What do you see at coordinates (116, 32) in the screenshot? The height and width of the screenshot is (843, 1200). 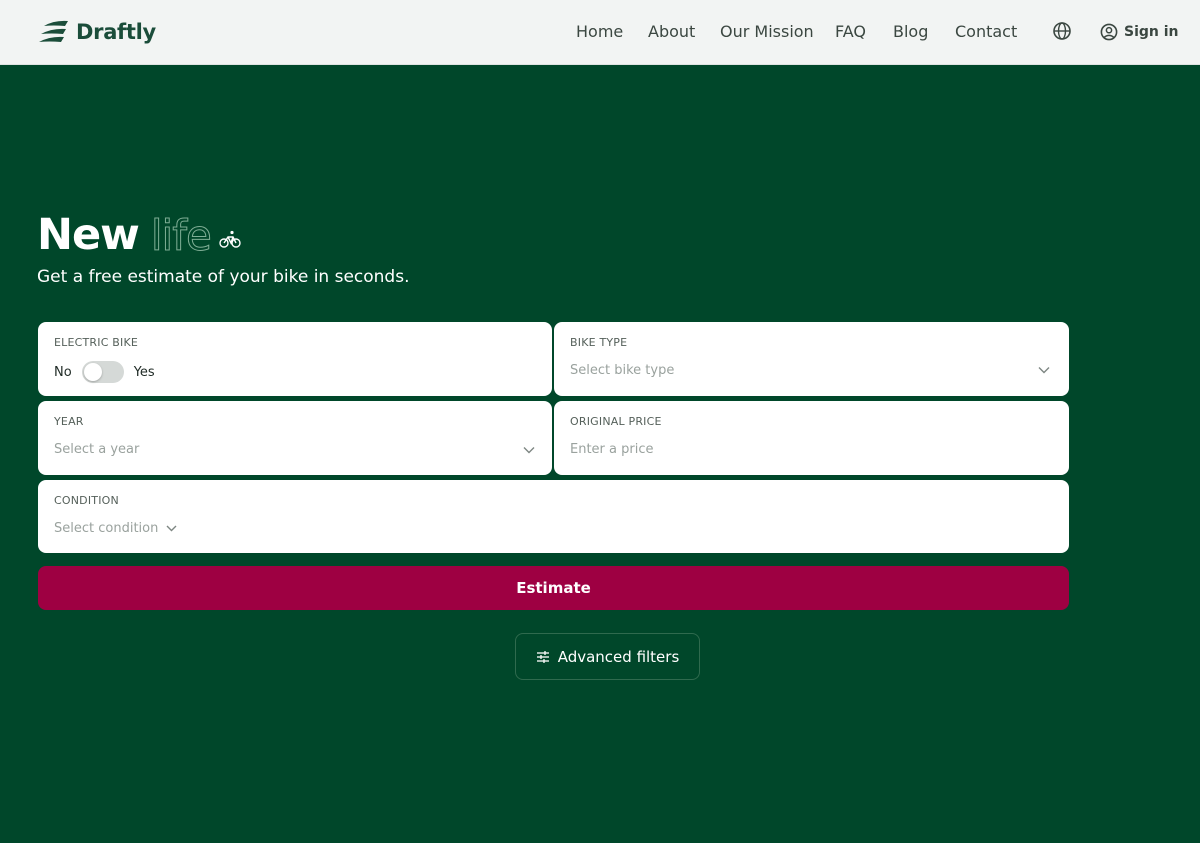 I see `brand-name: Draftly` at bounding box center [116, 32].